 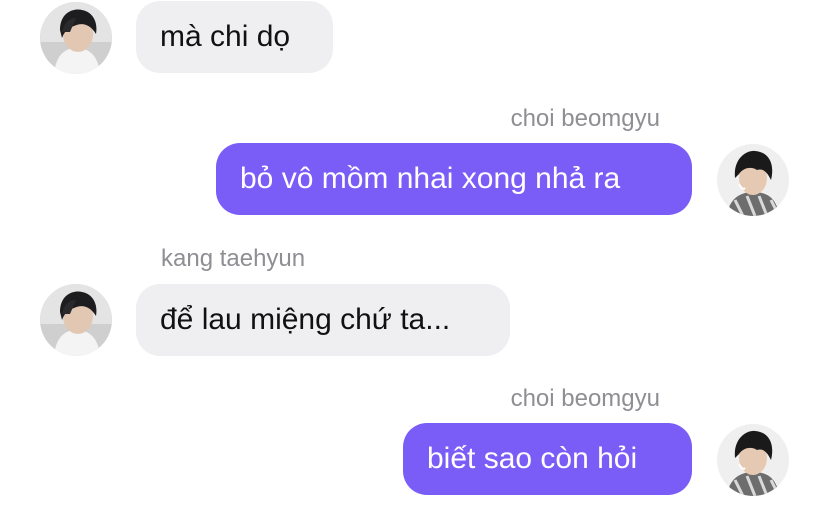 What do you see at coordinates (547, 459) in the screenshot?
I see `outgoing-message-bubble: biết sao còn hỏi` at bounding box center [547, 459].